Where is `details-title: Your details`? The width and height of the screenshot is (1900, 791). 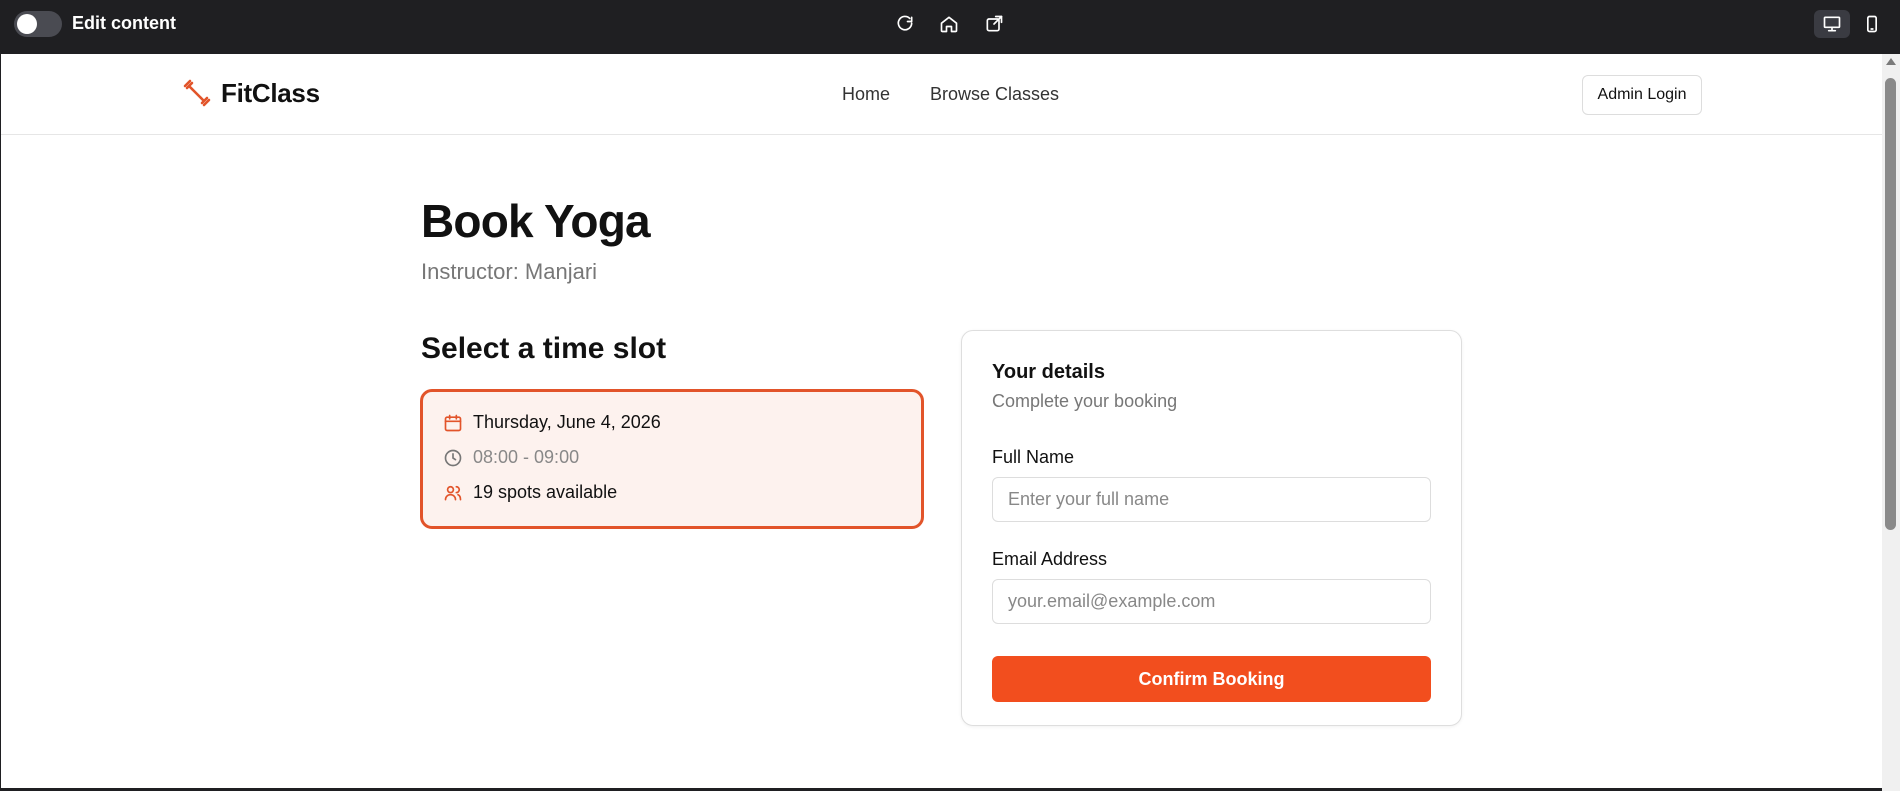
details-title: Your details is located at coordinates (1048, 372).